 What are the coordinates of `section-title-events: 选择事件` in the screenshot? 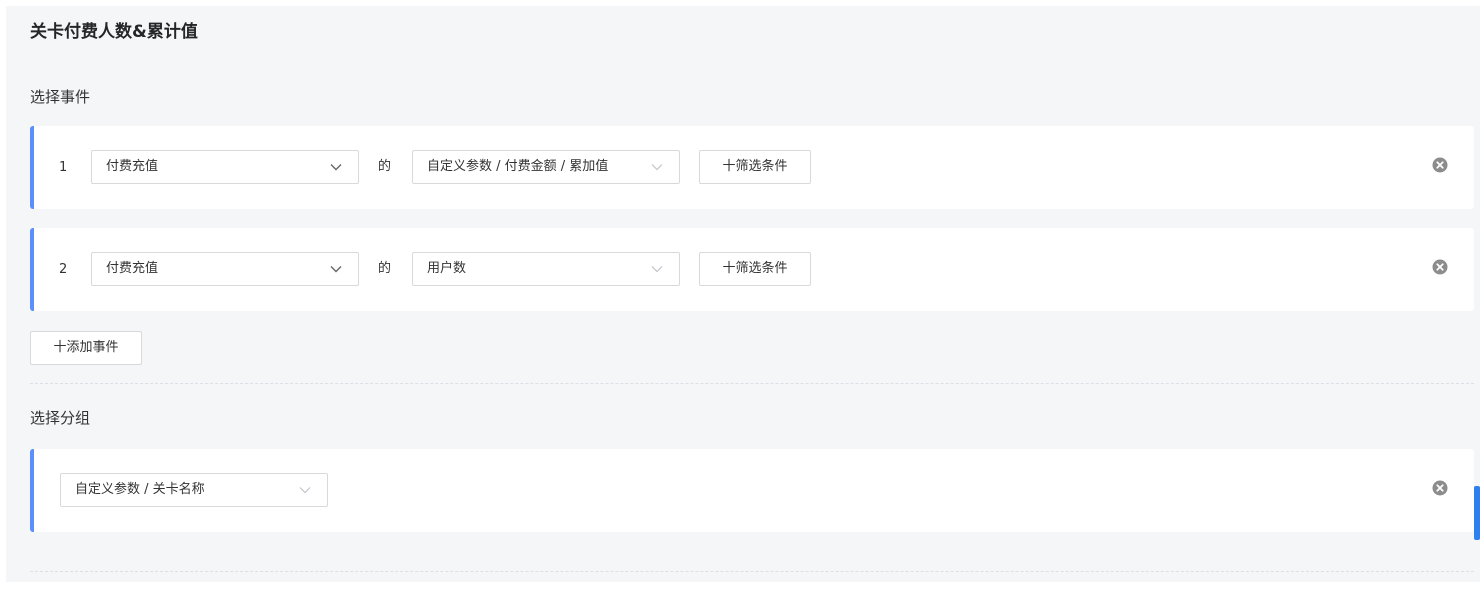 It's located at (60, 97).